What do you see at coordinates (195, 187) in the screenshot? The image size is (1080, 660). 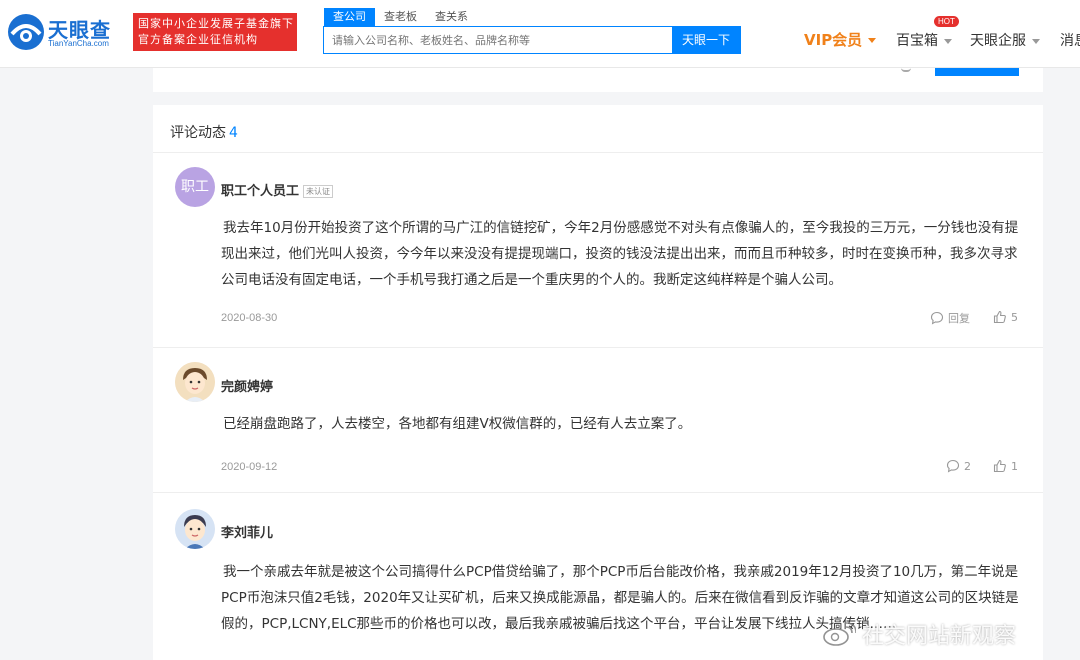 I see `avatar: 职工` at bounding box center [195, 187].